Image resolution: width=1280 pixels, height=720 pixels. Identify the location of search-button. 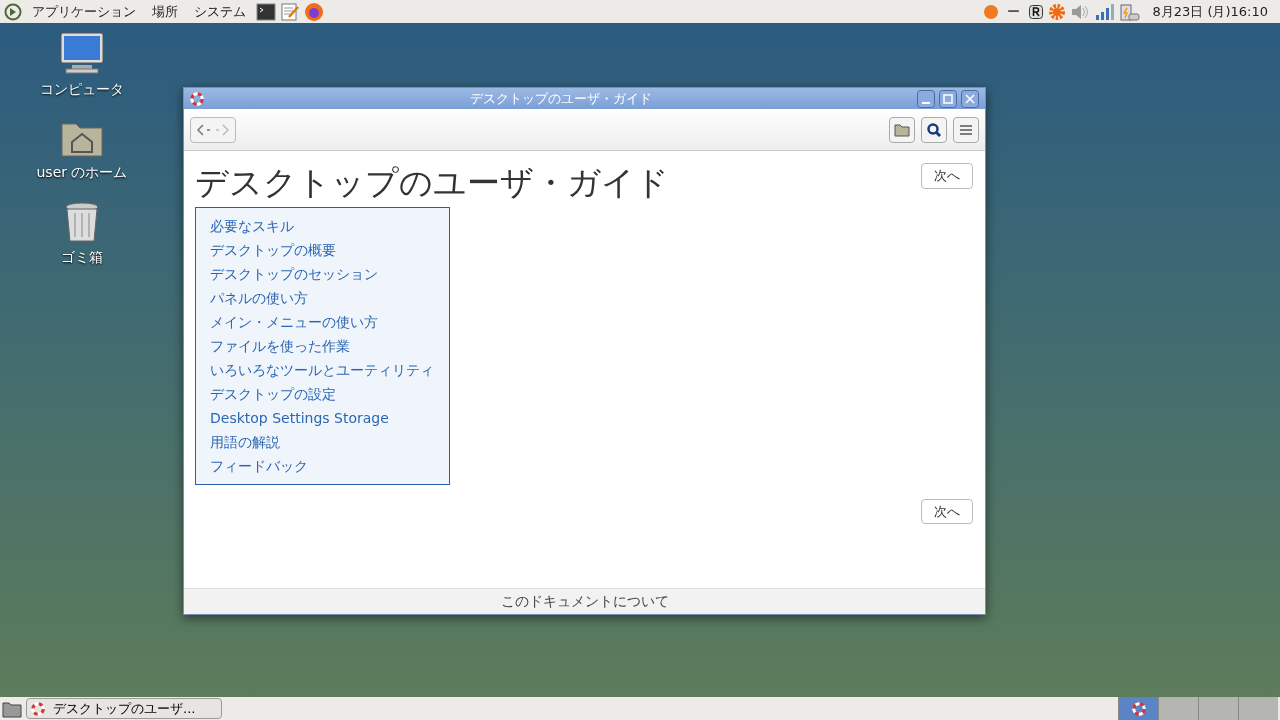
(934, 129).